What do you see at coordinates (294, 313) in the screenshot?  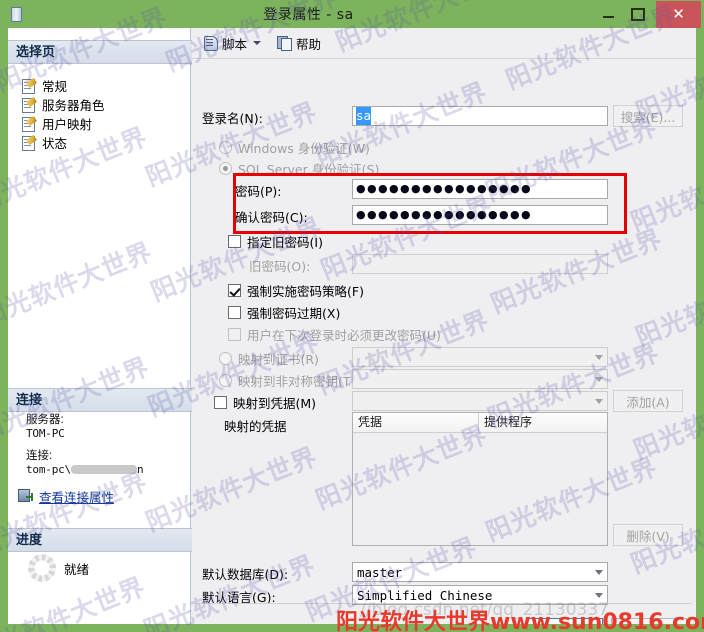 I see `enforce-password-expiration-label: 强制密码过期(X)` at bounding box center [294, 313].